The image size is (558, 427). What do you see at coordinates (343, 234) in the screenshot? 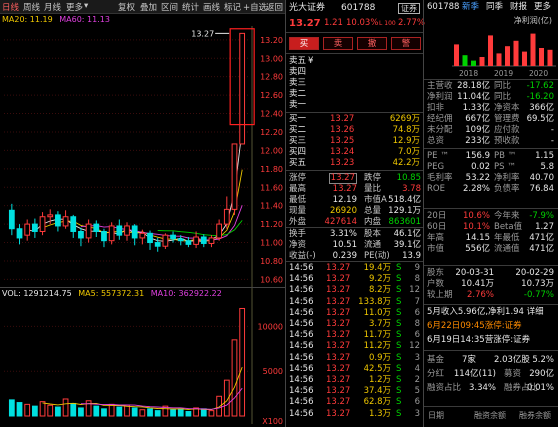
I see `stat-cell: 3.31%` at bounding box center [343, 234].